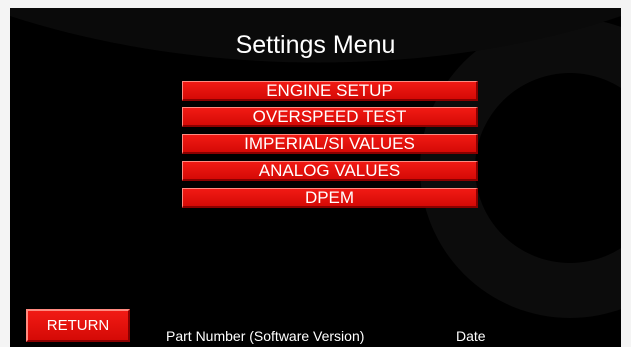 This screenshot has height=347, width=631. I want to click on page-title: Settings Menu, so click(315, 45).